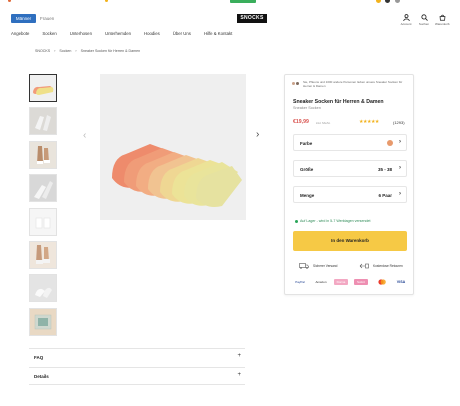  I want to click on cart-icon, so click(442, 17).